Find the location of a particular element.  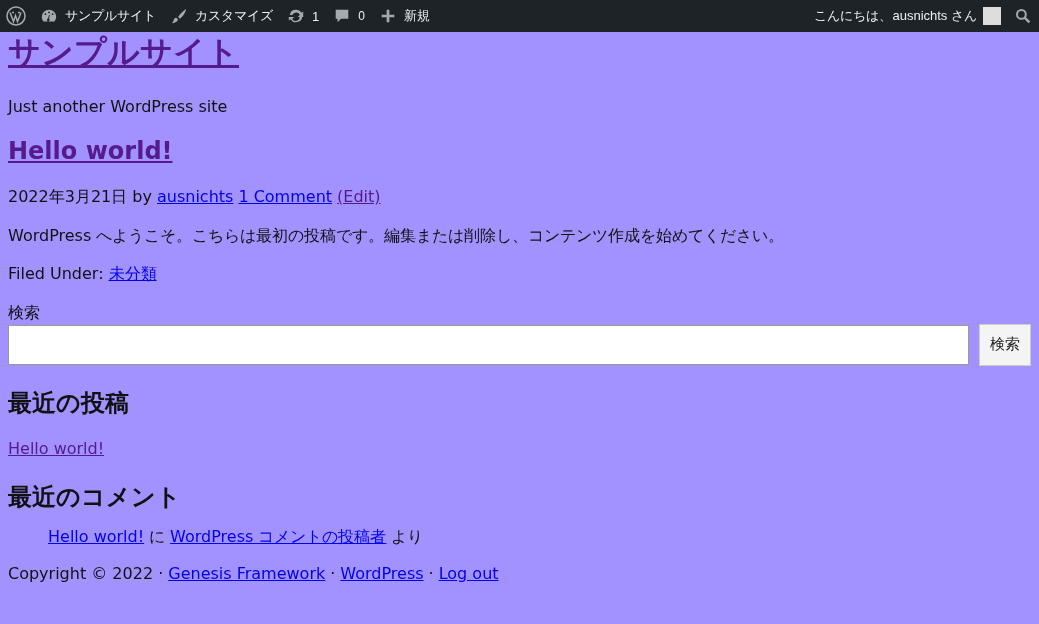

admin-bar-item: 0 is located at coordinates (349, 16).